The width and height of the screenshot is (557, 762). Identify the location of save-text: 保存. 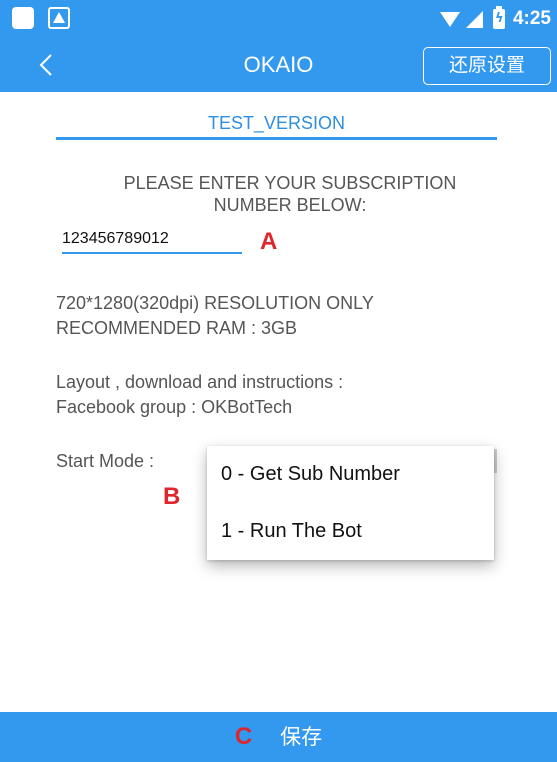
(301, 737).